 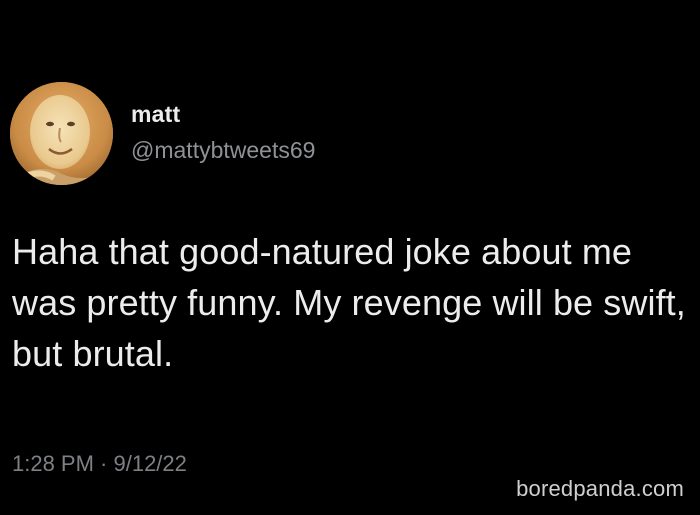 What do you see at coordinates (600, 488) in the screenshot?
I see `watermark: boredpanda.com` at bounding box center [600, 488].